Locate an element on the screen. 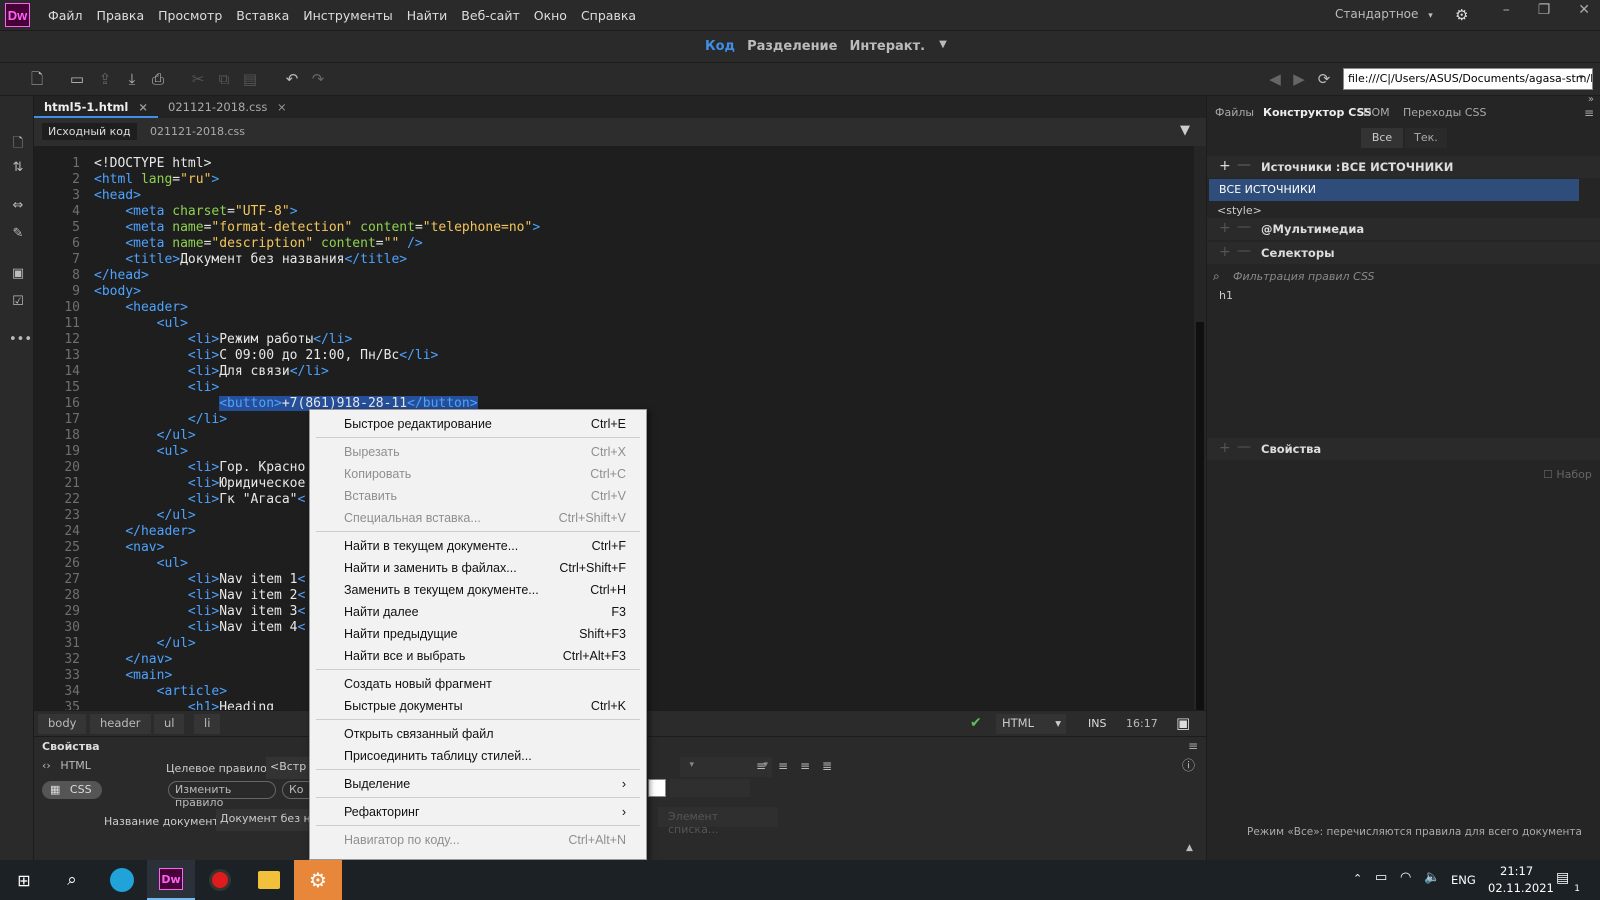  code-line: 3 <head> is located at coordinates (87, 196).